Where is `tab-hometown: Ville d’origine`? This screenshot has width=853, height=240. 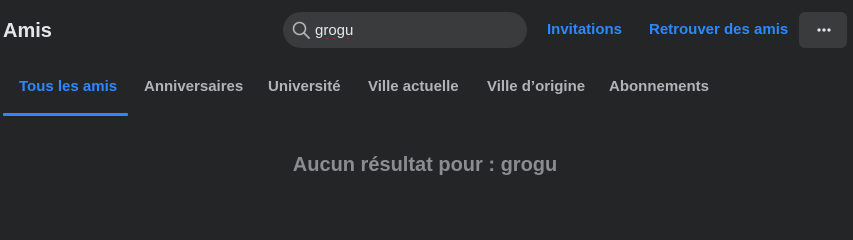
tab-hometown: Ville d’origine is located at coordinates (536, 87).